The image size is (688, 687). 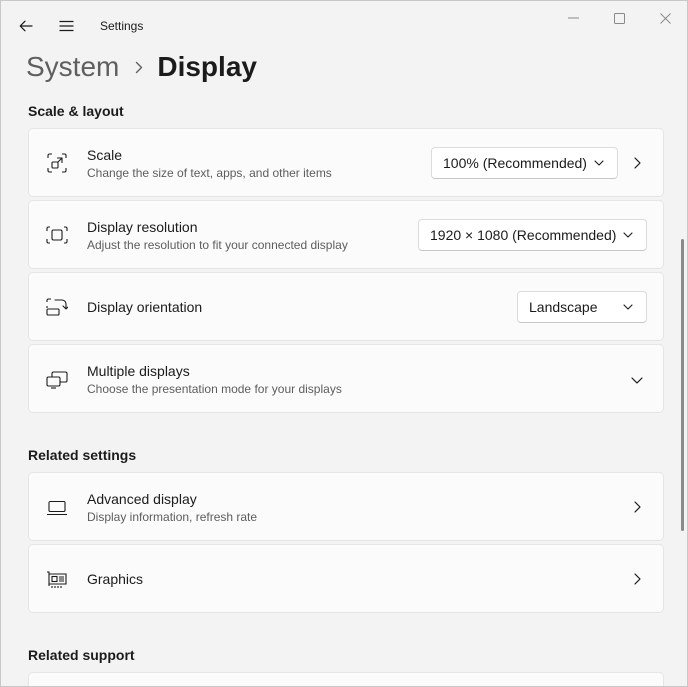 I want to click on section-title-related-support: Related support, so click(x=81, y=655).